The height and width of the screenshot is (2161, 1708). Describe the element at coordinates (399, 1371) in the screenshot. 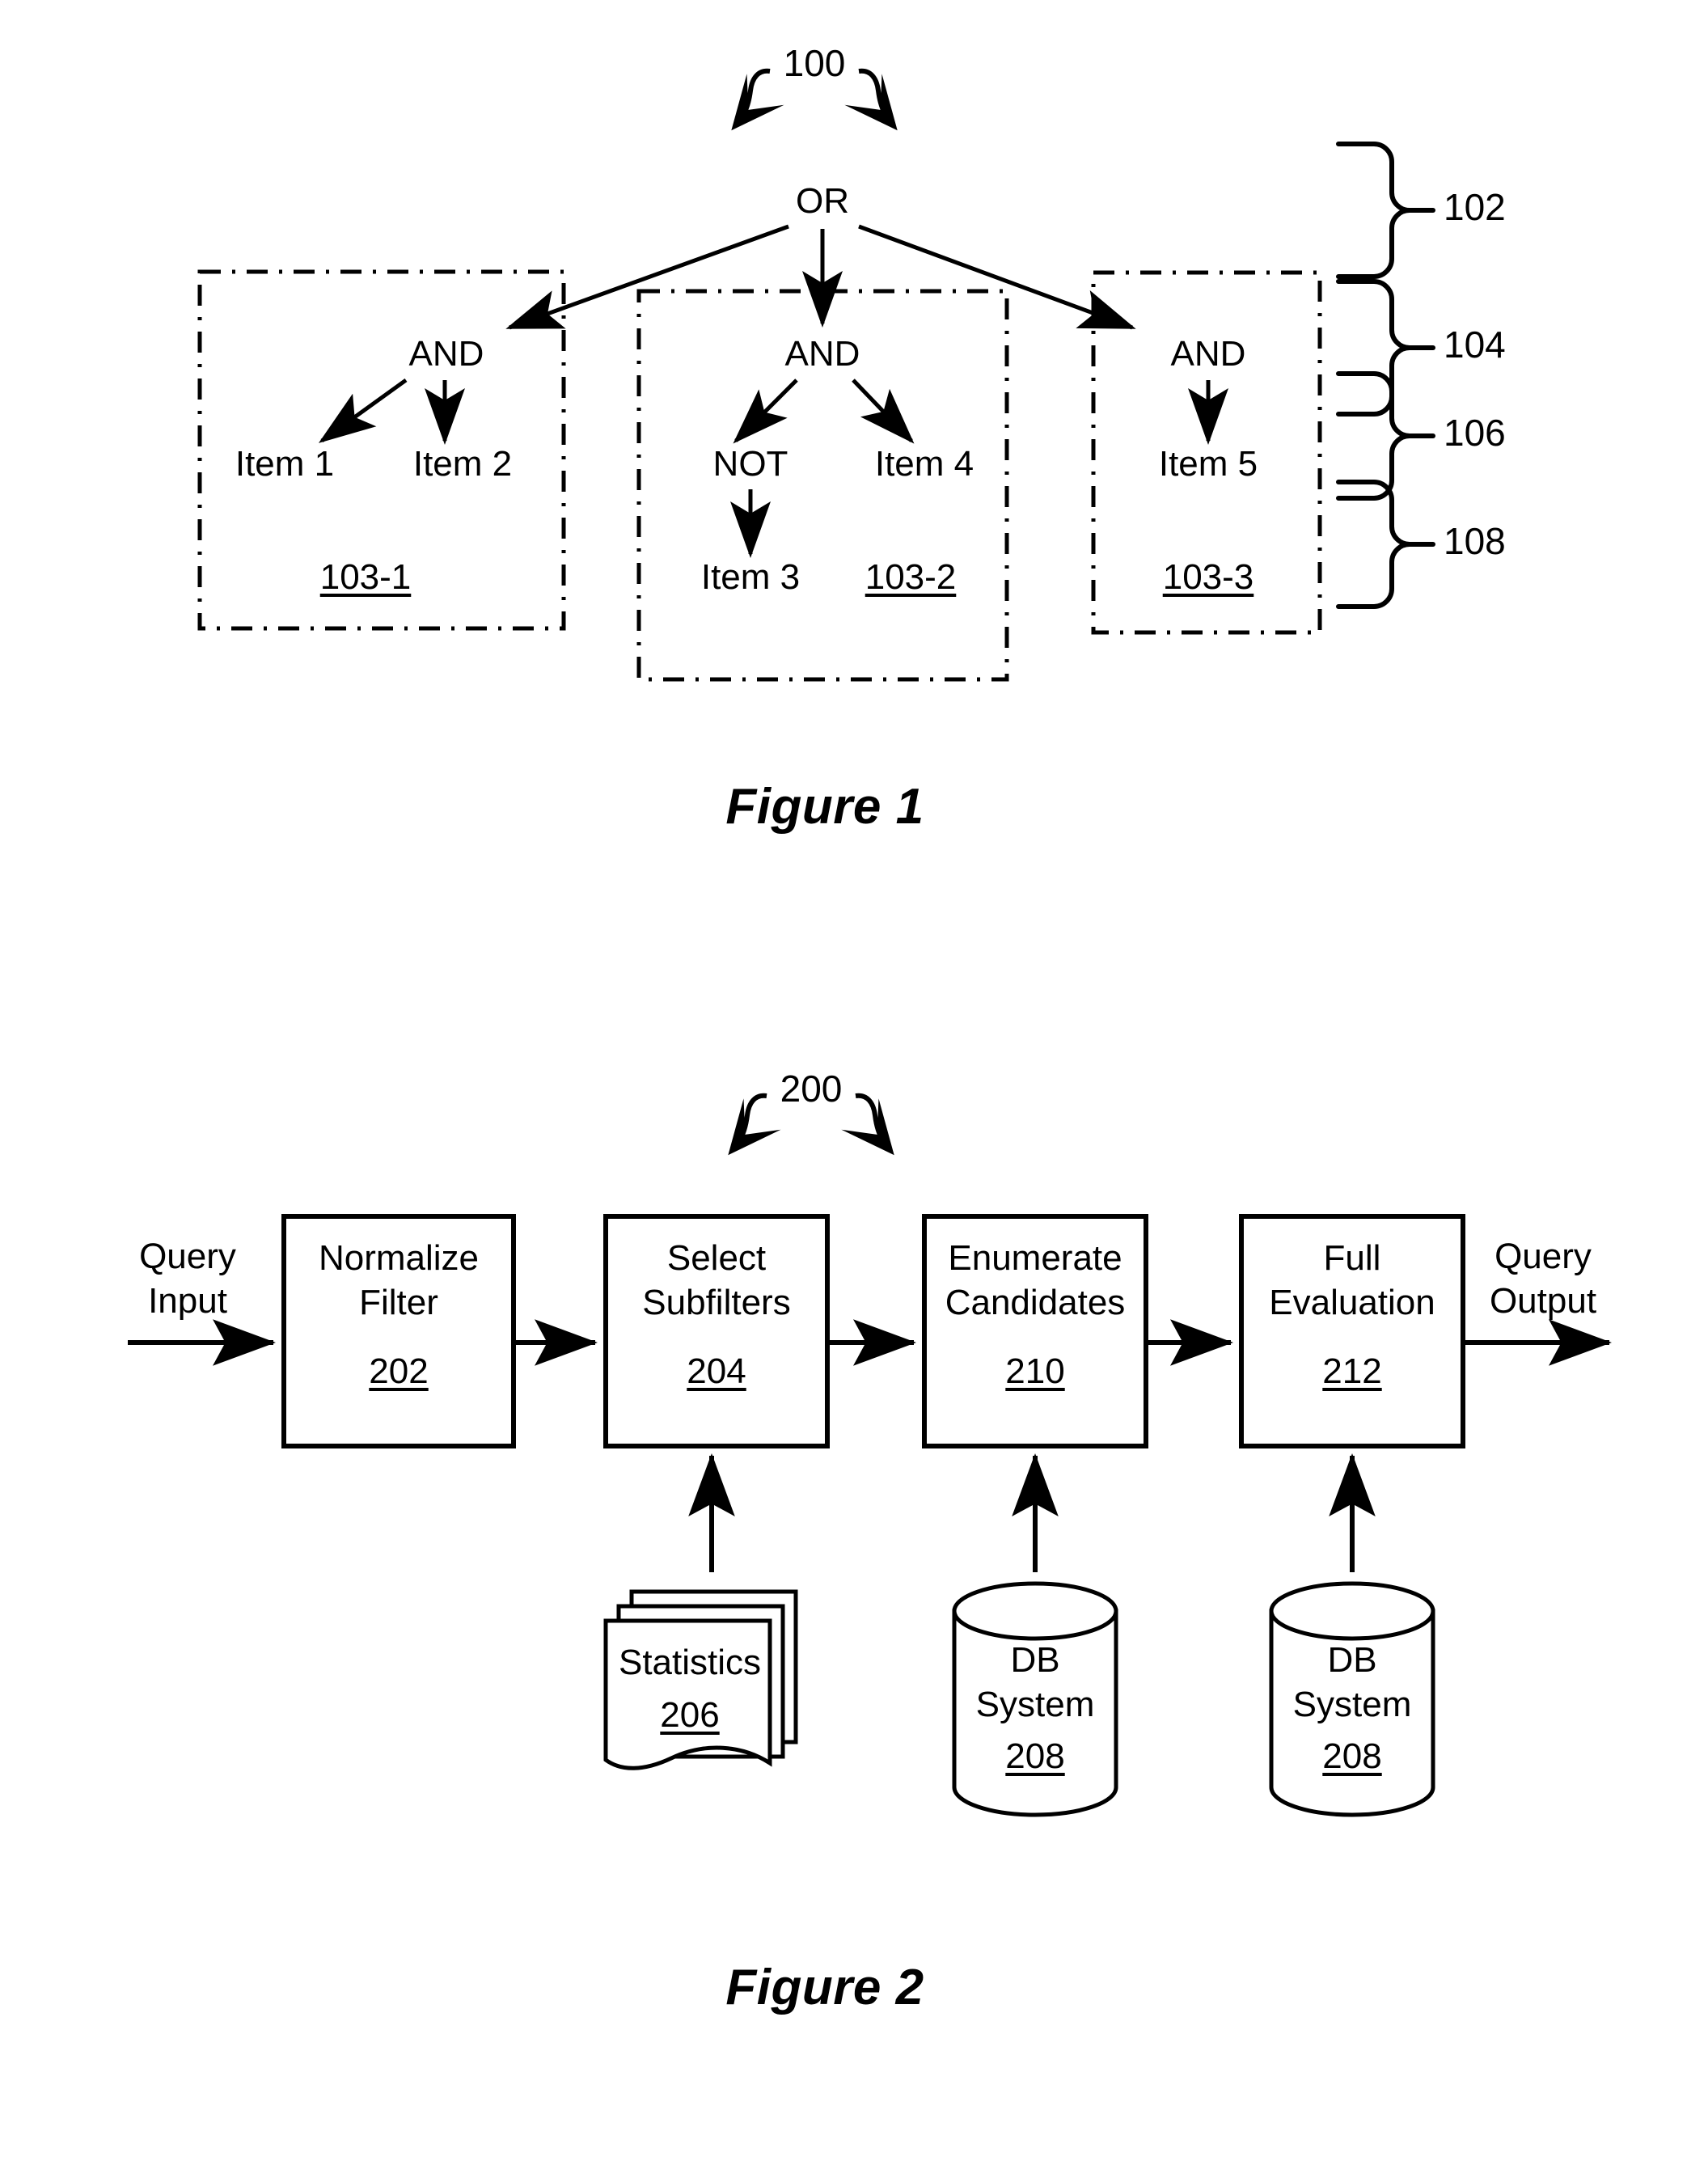

I see `stage-1-ref: 202` at that location.